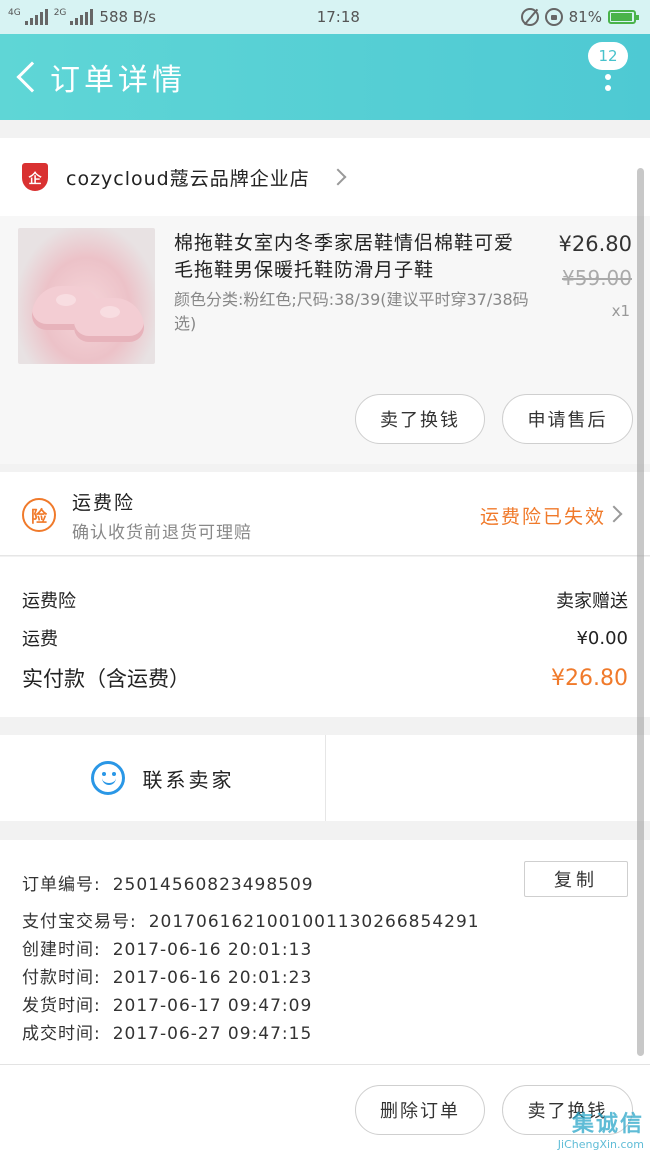  I want to click on after-sales-button: 申请售后, so click(567, 419).